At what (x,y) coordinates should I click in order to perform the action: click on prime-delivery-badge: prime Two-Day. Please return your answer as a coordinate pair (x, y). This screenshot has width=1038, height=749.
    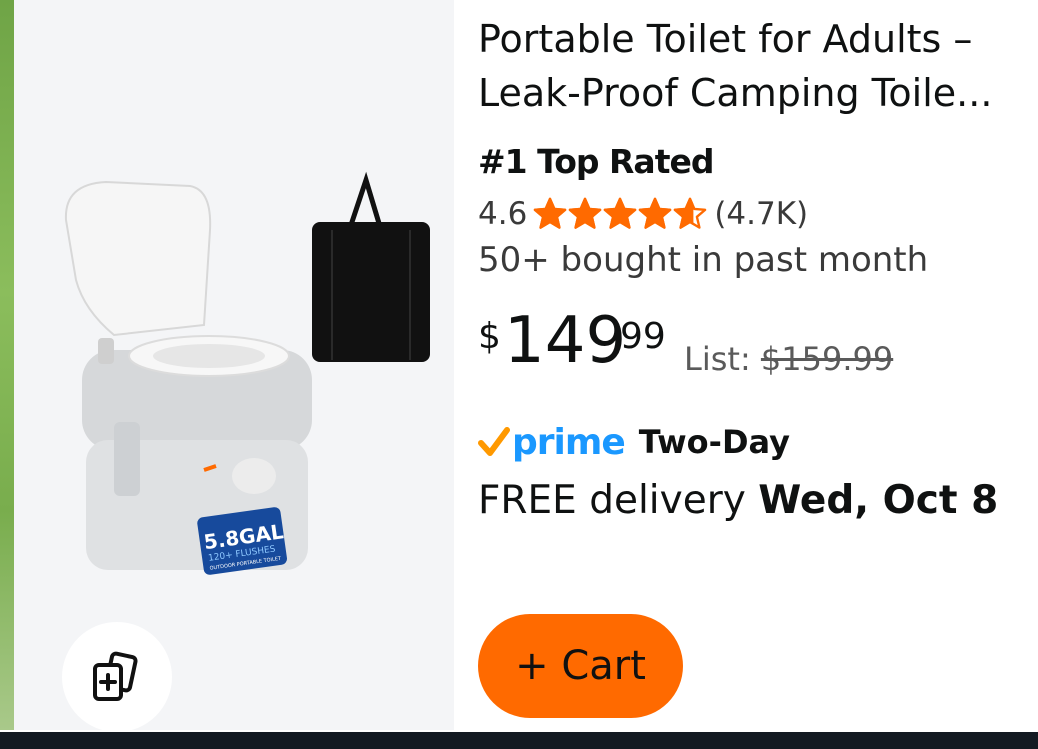
    Looking at the image, I should click on (634, 442).